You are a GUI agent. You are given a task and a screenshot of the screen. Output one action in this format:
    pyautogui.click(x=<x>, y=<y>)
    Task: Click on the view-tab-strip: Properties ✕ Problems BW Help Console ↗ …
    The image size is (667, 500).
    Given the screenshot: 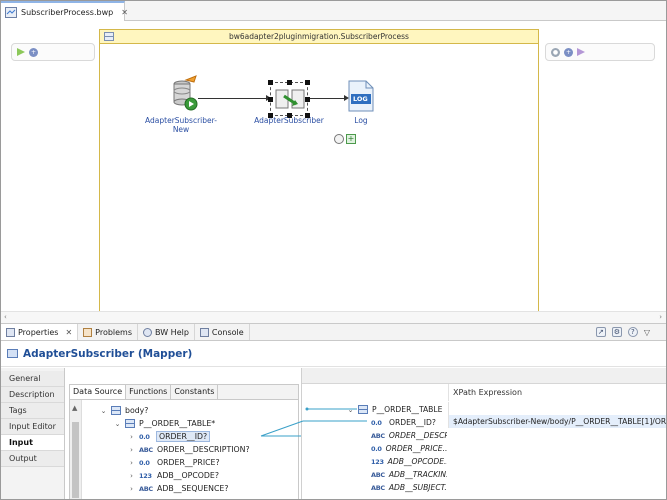 What is the action you would take?
    pyautogui.click(x=333, y=332)
    